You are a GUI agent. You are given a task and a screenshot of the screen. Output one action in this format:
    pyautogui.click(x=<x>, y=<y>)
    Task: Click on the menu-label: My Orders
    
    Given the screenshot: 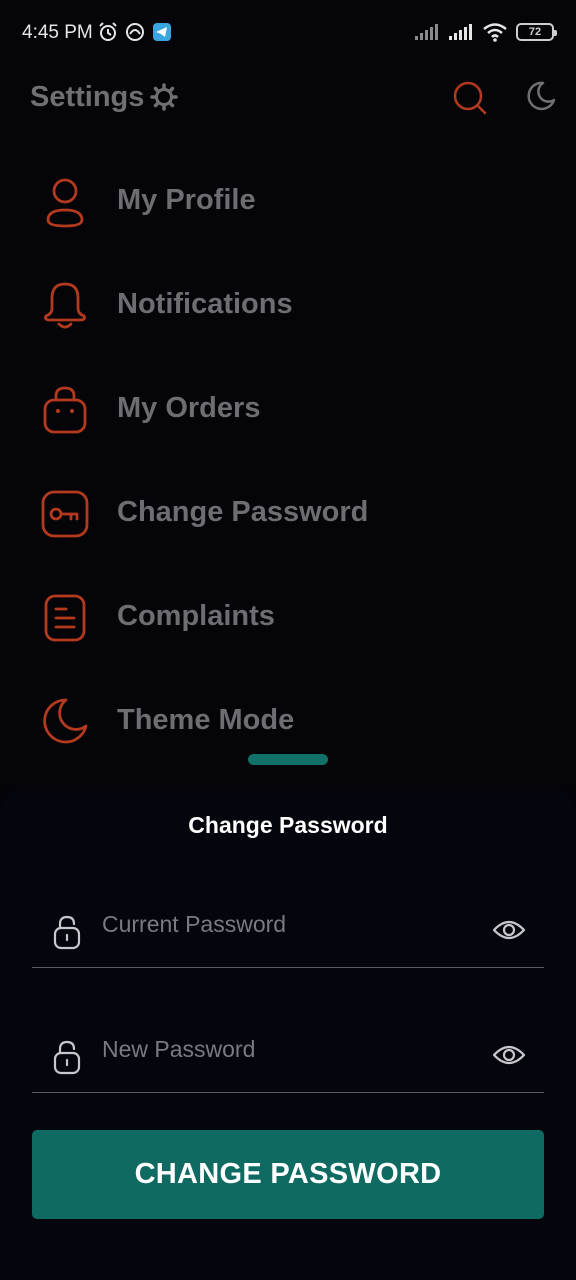 What is the action you would take?
    pyautogui.click(x=189, y=408)
    